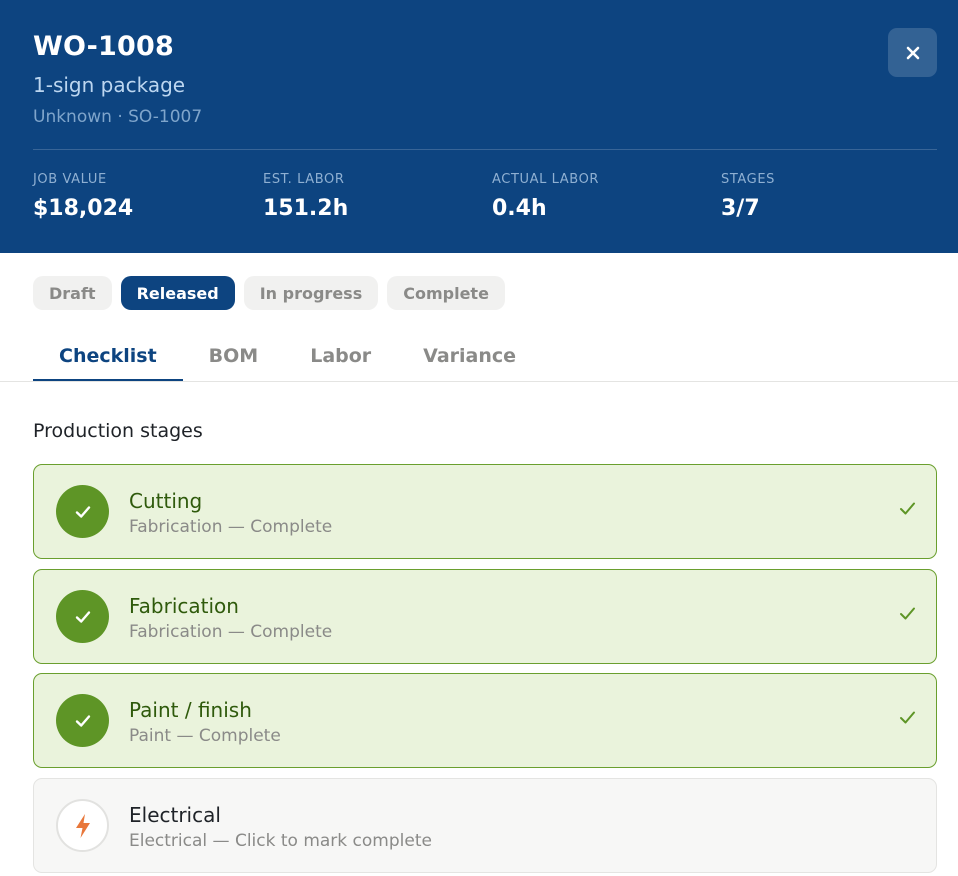 The image size is (958, 876). What do you see at coordinates (103, 46) in the screenshot?
I see `work-order-number: WO-1008` at bounding box center [103, 46].